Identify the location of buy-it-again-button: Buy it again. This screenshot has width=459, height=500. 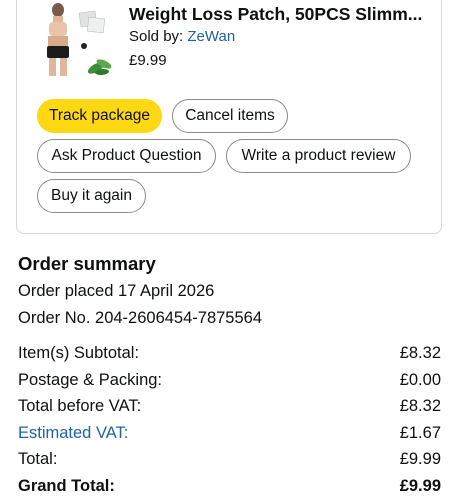
(91, 196).